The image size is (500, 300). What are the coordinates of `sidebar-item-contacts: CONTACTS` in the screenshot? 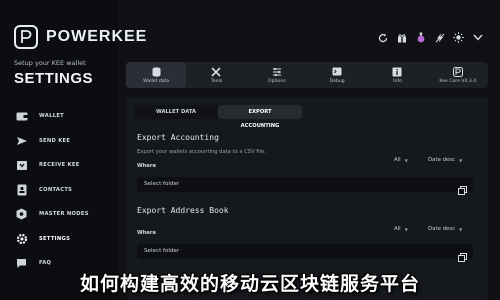 It's located at (59, 190).